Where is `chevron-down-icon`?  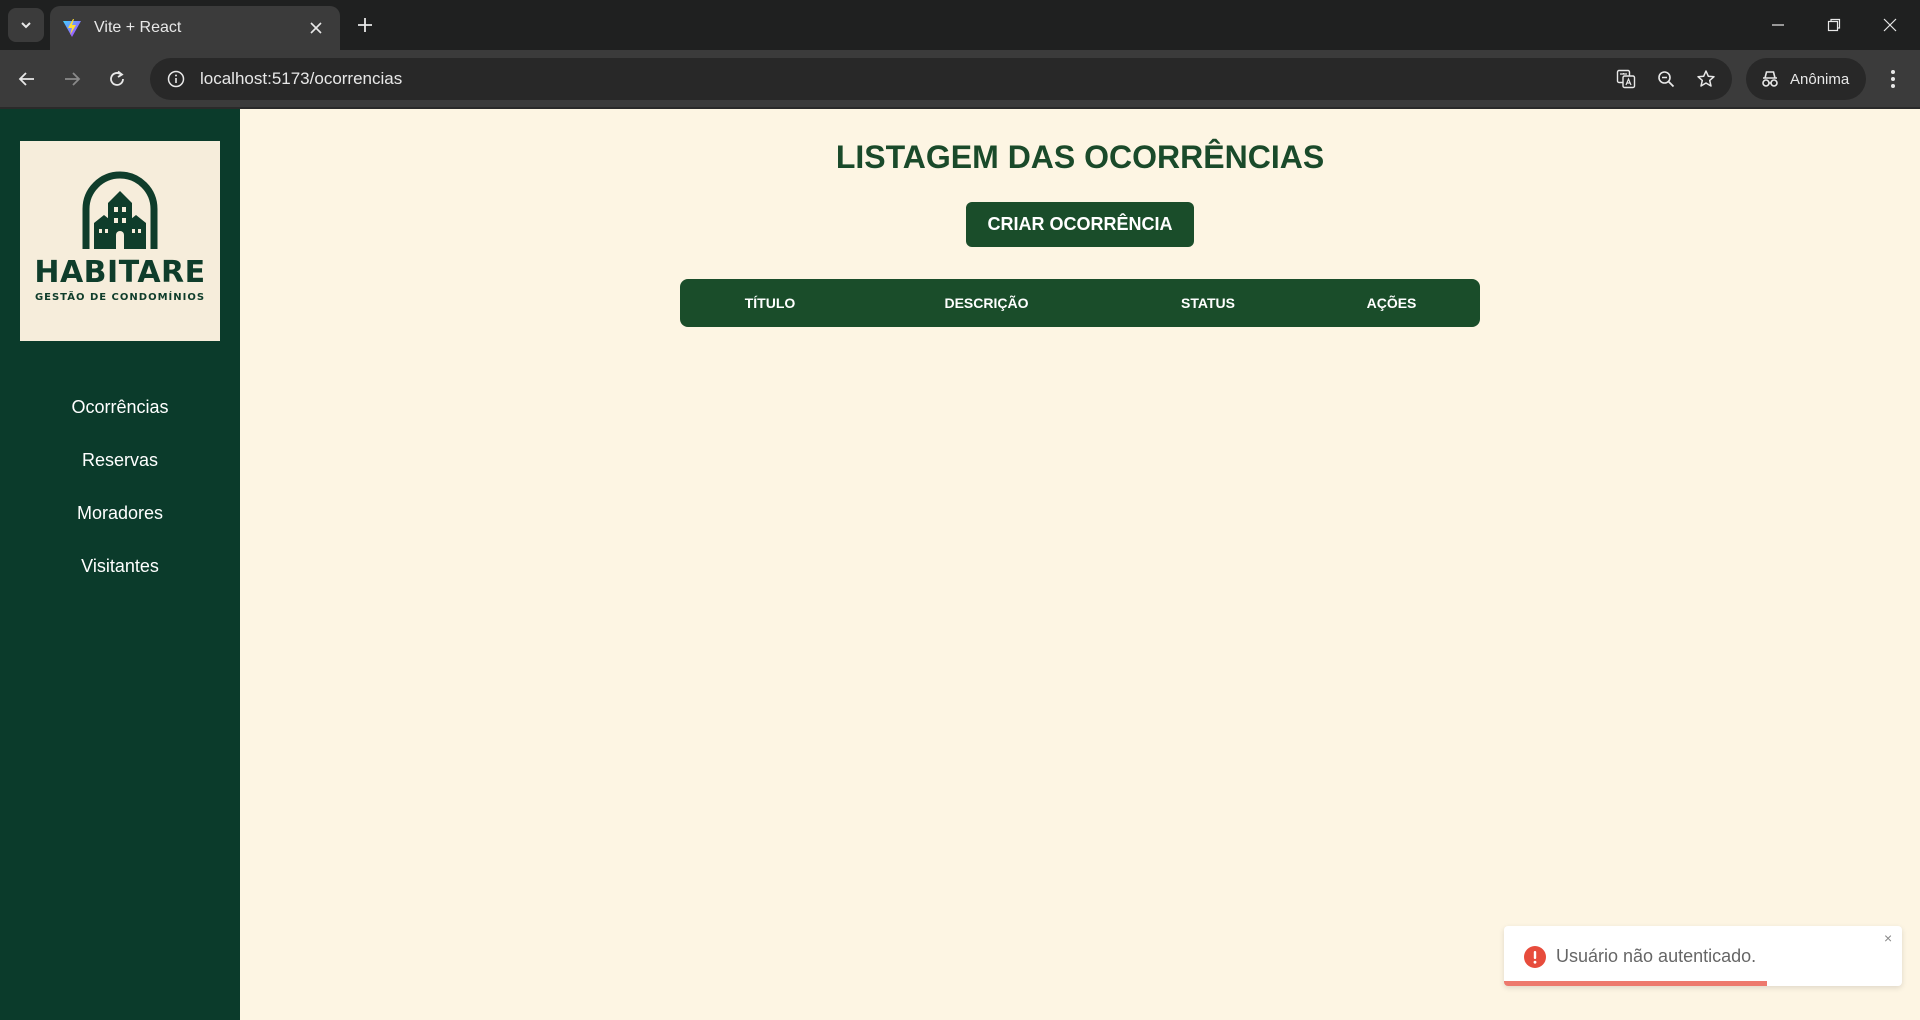
chevron-down-icon is located at coordinates (26, 25).